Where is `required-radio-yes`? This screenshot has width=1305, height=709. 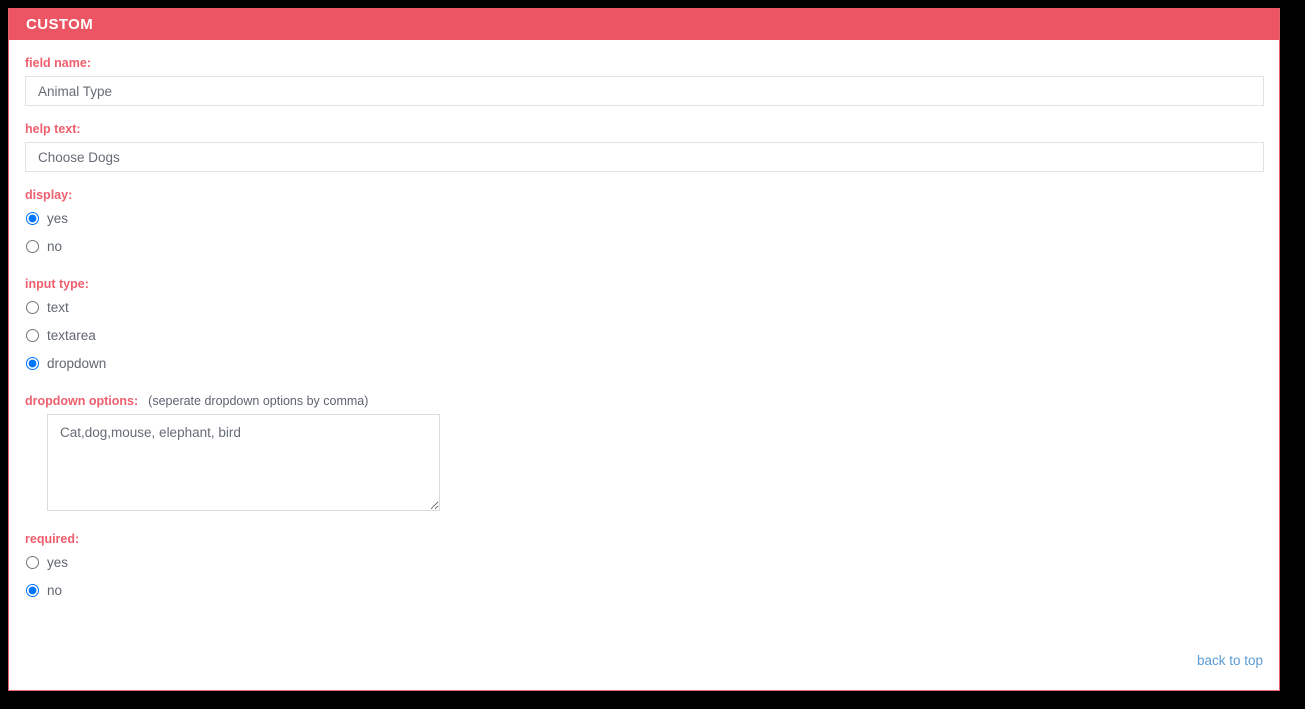 required-radio-yes is located at coordinates (32, 562).